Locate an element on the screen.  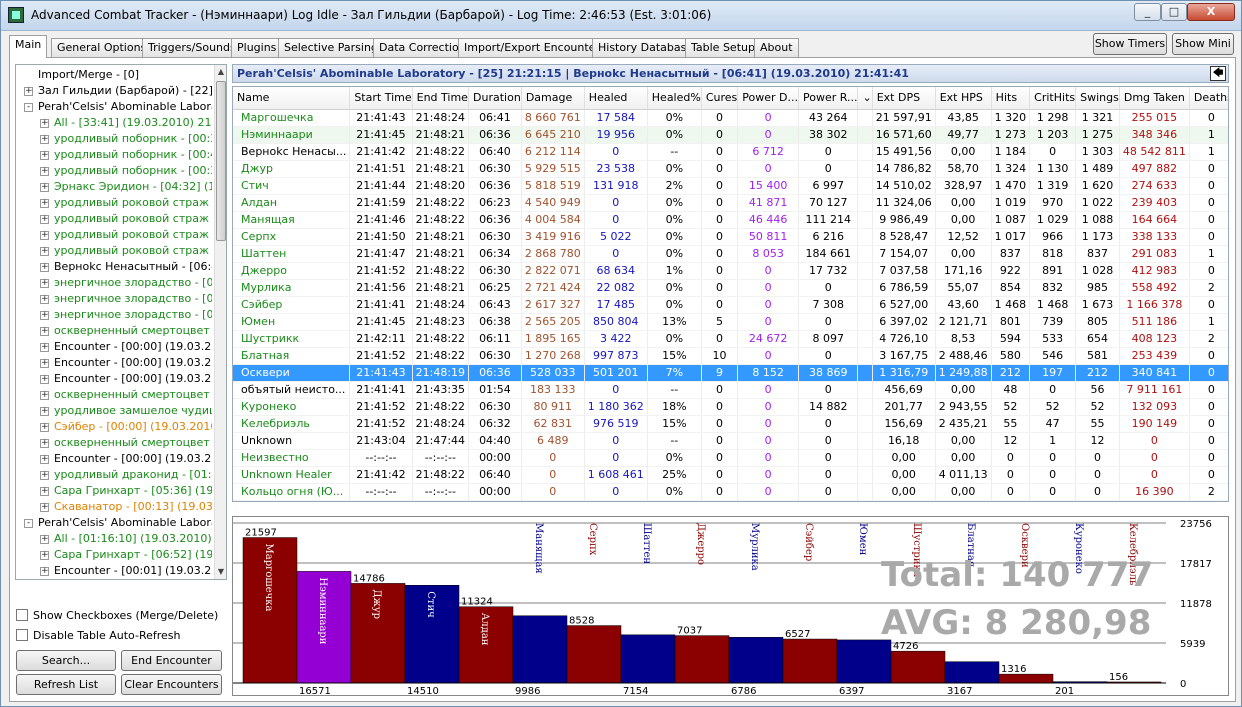
column-header: Ext HPS is located at coordinates (963, 98).